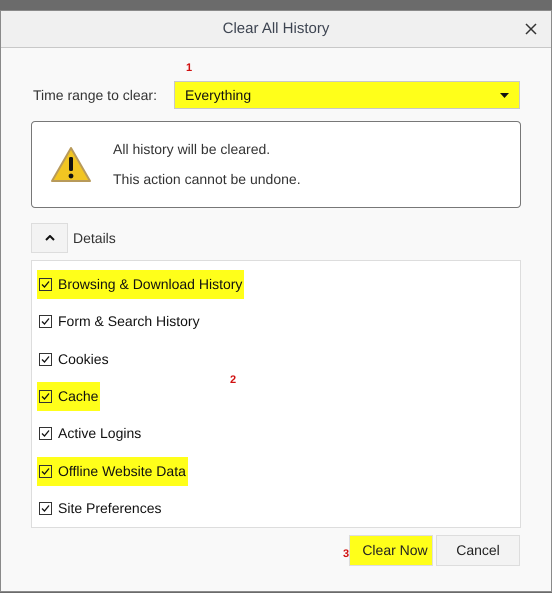 The height and width of the screenshot is (593, 552). Describe the element at coordinates (68, 396) in the screenshot. I see `history-checkbox: Cache` at that location.